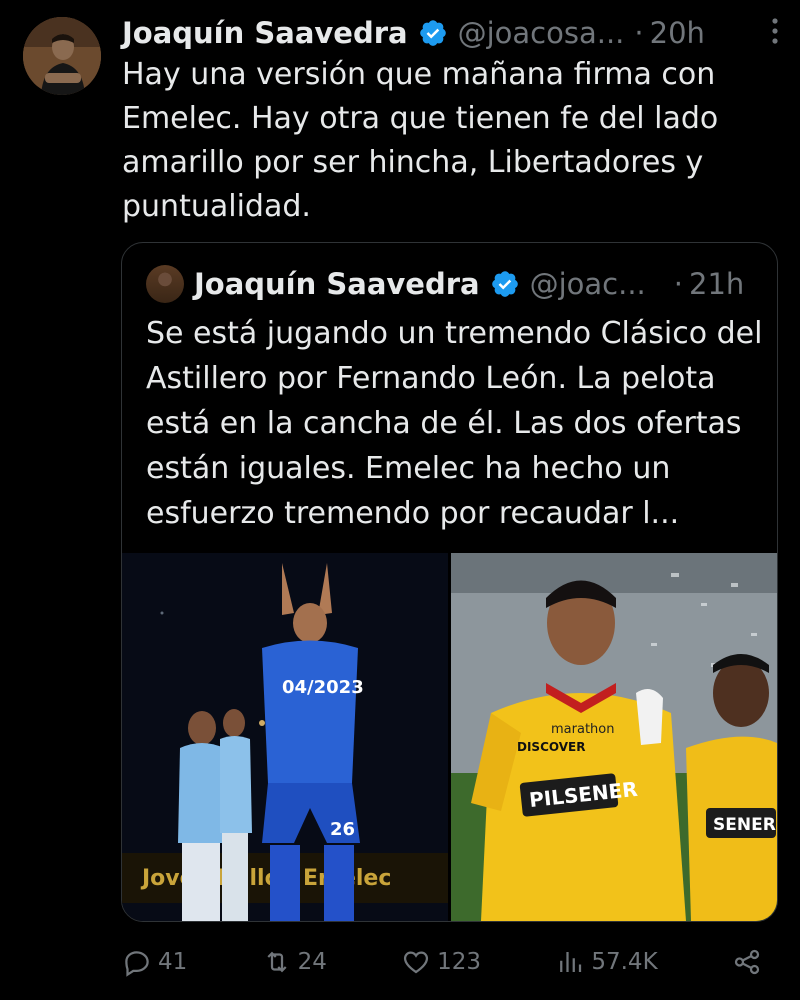  Describe the element at coordinates (717, 284) in the screenshot. I see `quoted-tweet-timestamp: 21h` at that location.